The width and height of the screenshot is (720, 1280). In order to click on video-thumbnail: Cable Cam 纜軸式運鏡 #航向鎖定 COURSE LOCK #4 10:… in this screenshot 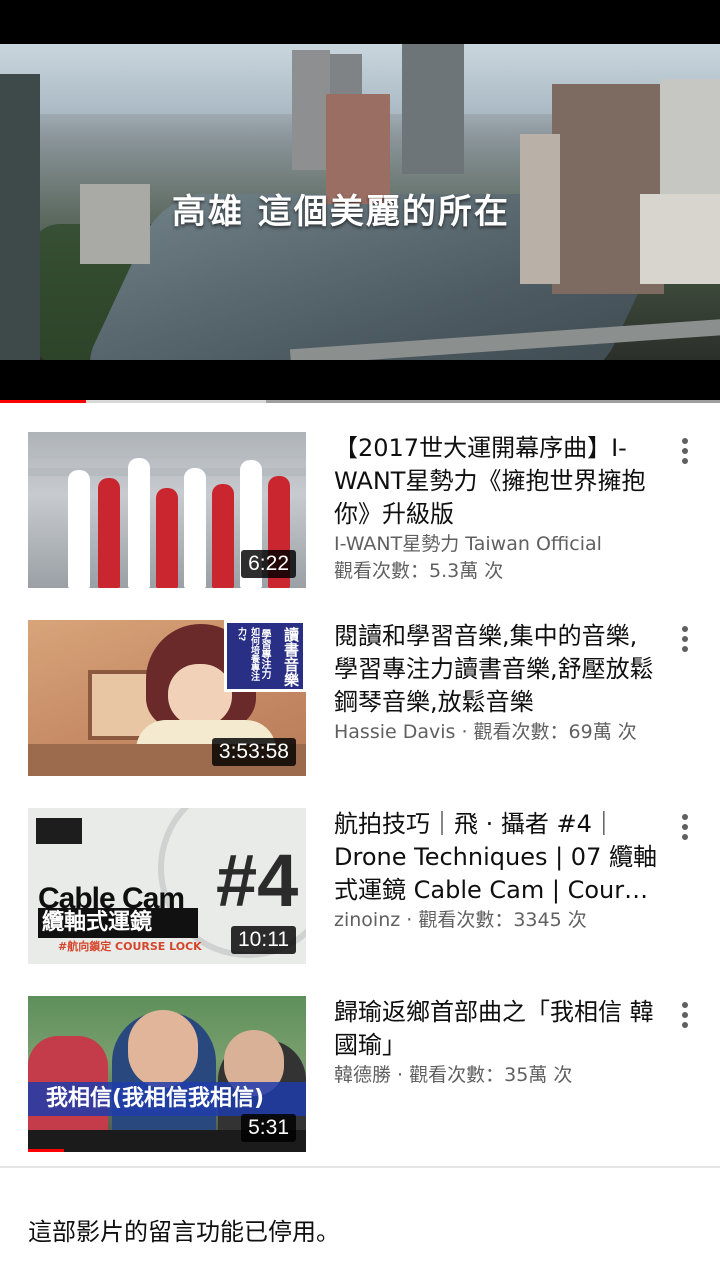, I will do `click(167, 886)`.